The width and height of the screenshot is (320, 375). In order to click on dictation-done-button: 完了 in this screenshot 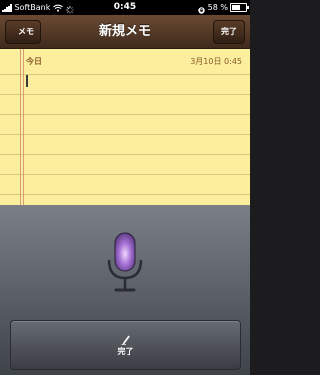, I will do `click(125, 345)`.